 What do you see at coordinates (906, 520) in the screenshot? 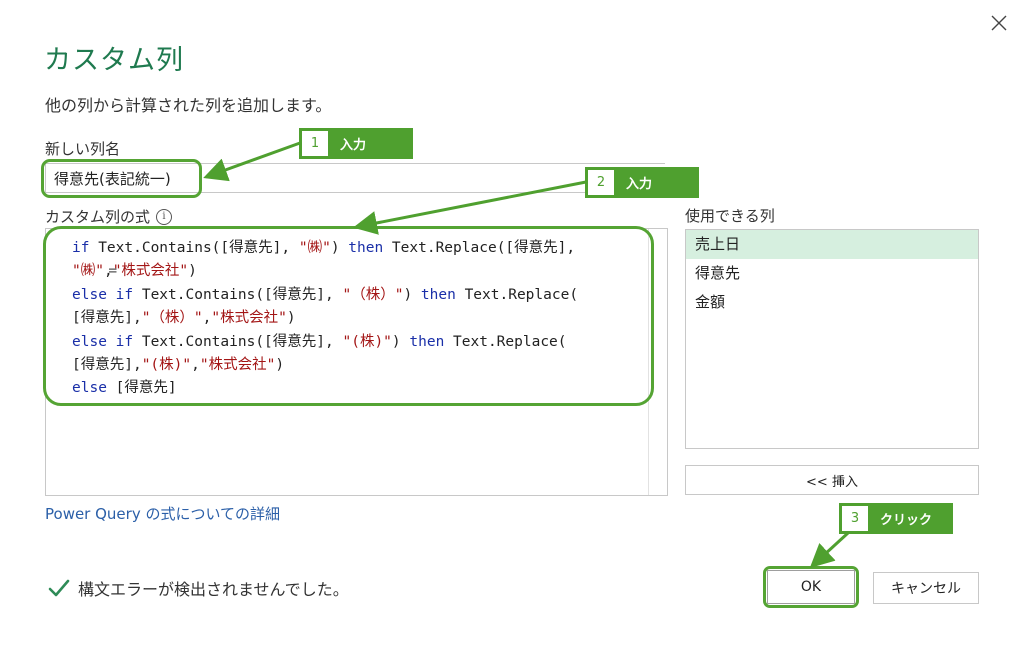
I see `annotation-step-3-text: クリック` at bounding box center [906, 520].